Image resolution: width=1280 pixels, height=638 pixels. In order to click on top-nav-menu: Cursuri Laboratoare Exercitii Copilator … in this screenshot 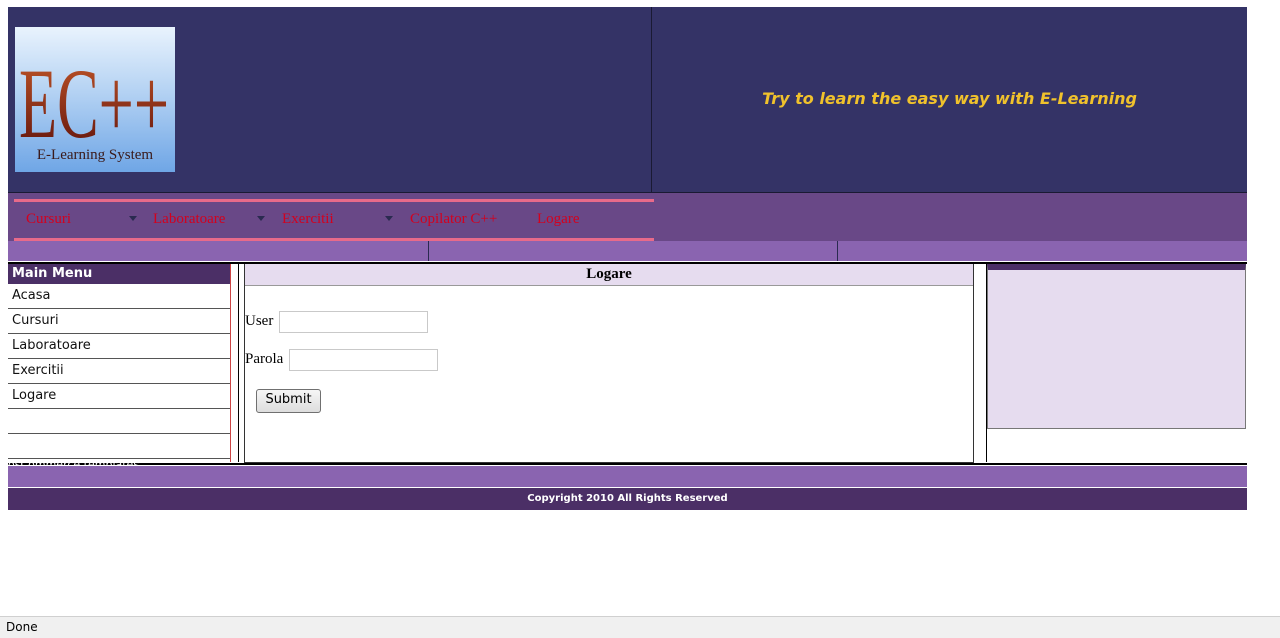, I will do `click(334, 220)`.